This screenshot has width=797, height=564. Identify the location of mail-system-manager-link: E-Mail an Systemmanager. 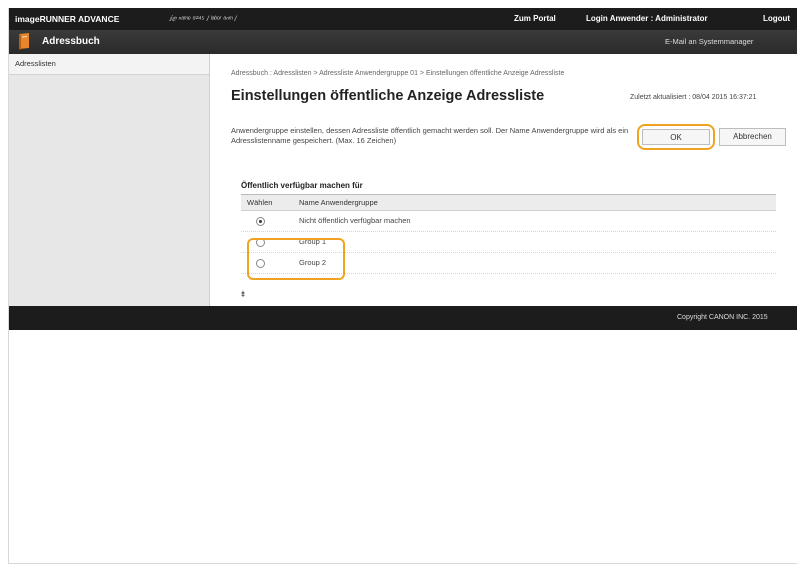
(709, 41).